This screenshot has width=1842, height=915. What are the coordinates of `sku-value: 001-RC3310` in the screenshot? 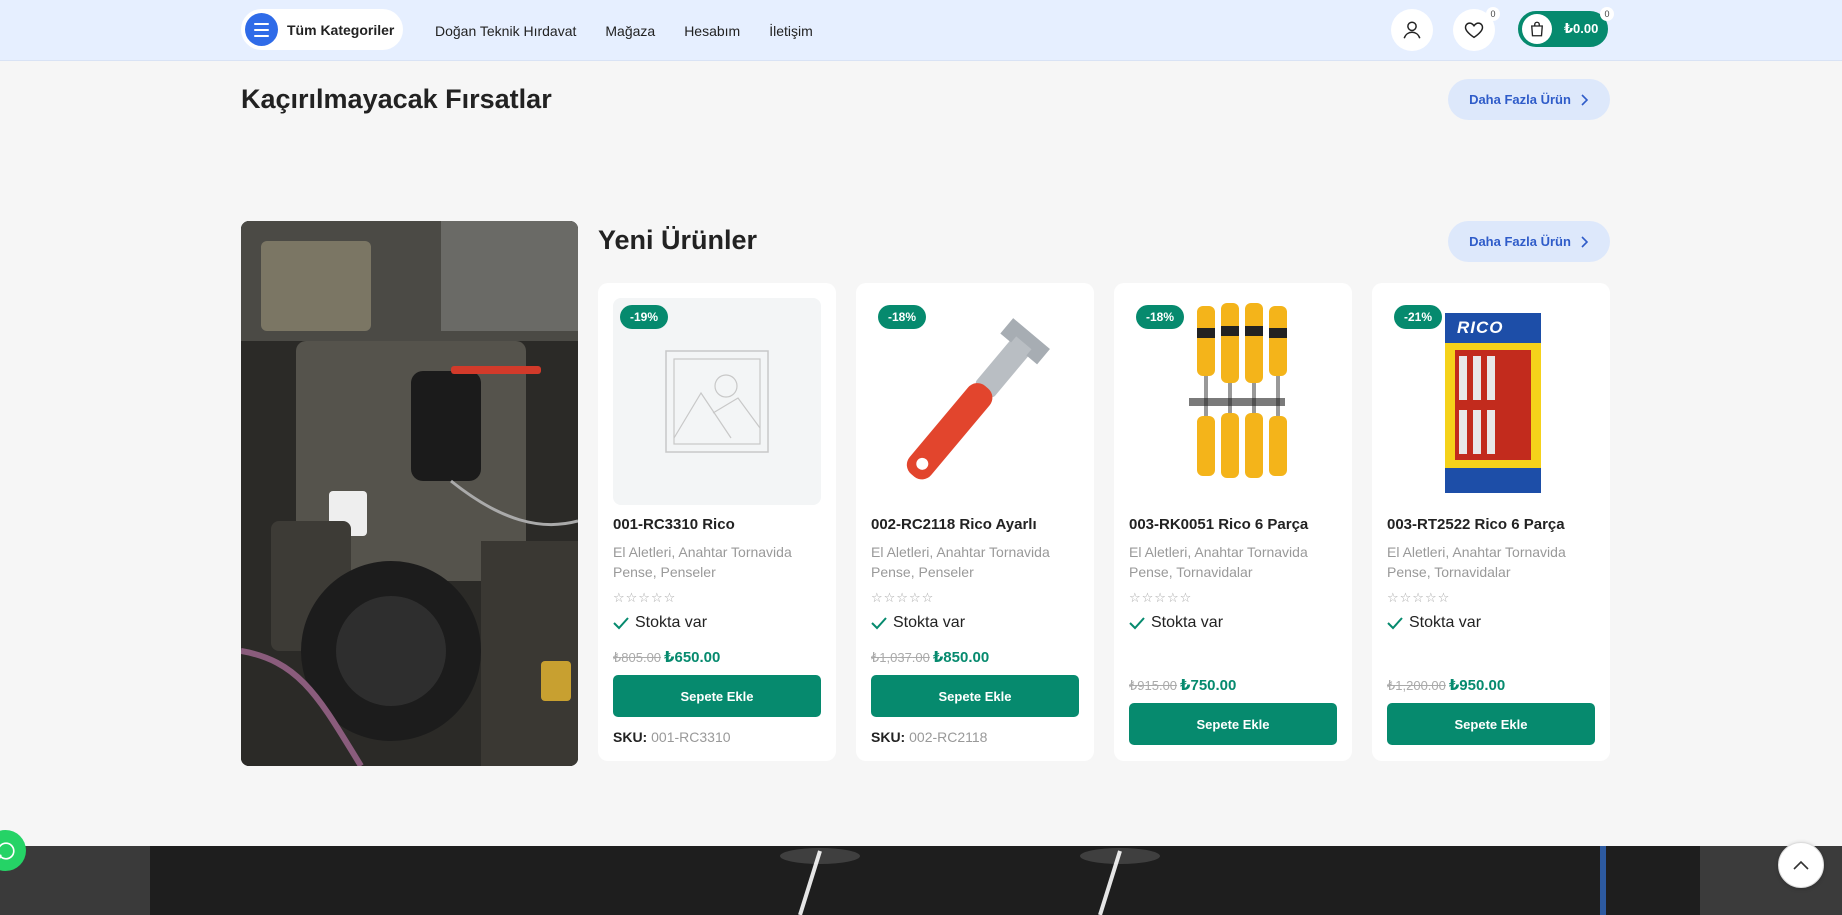 It's located at (691, 737).